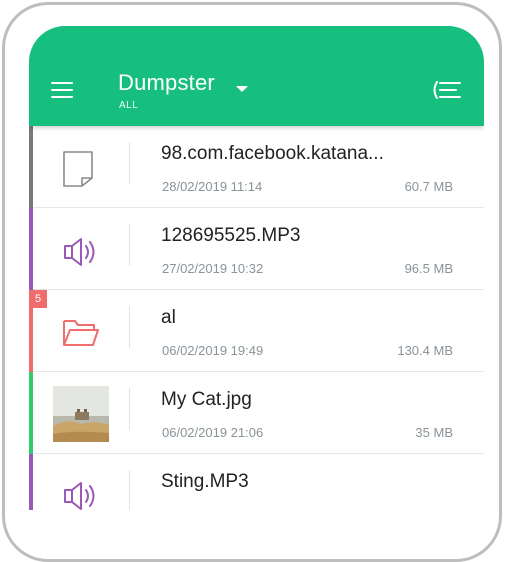 This screenshot has width=512, height=562. What do you see at coordinates (425, 350) in the screenshot?
I see `file-size: 130.4 MB` at bounding box center [425, 350].